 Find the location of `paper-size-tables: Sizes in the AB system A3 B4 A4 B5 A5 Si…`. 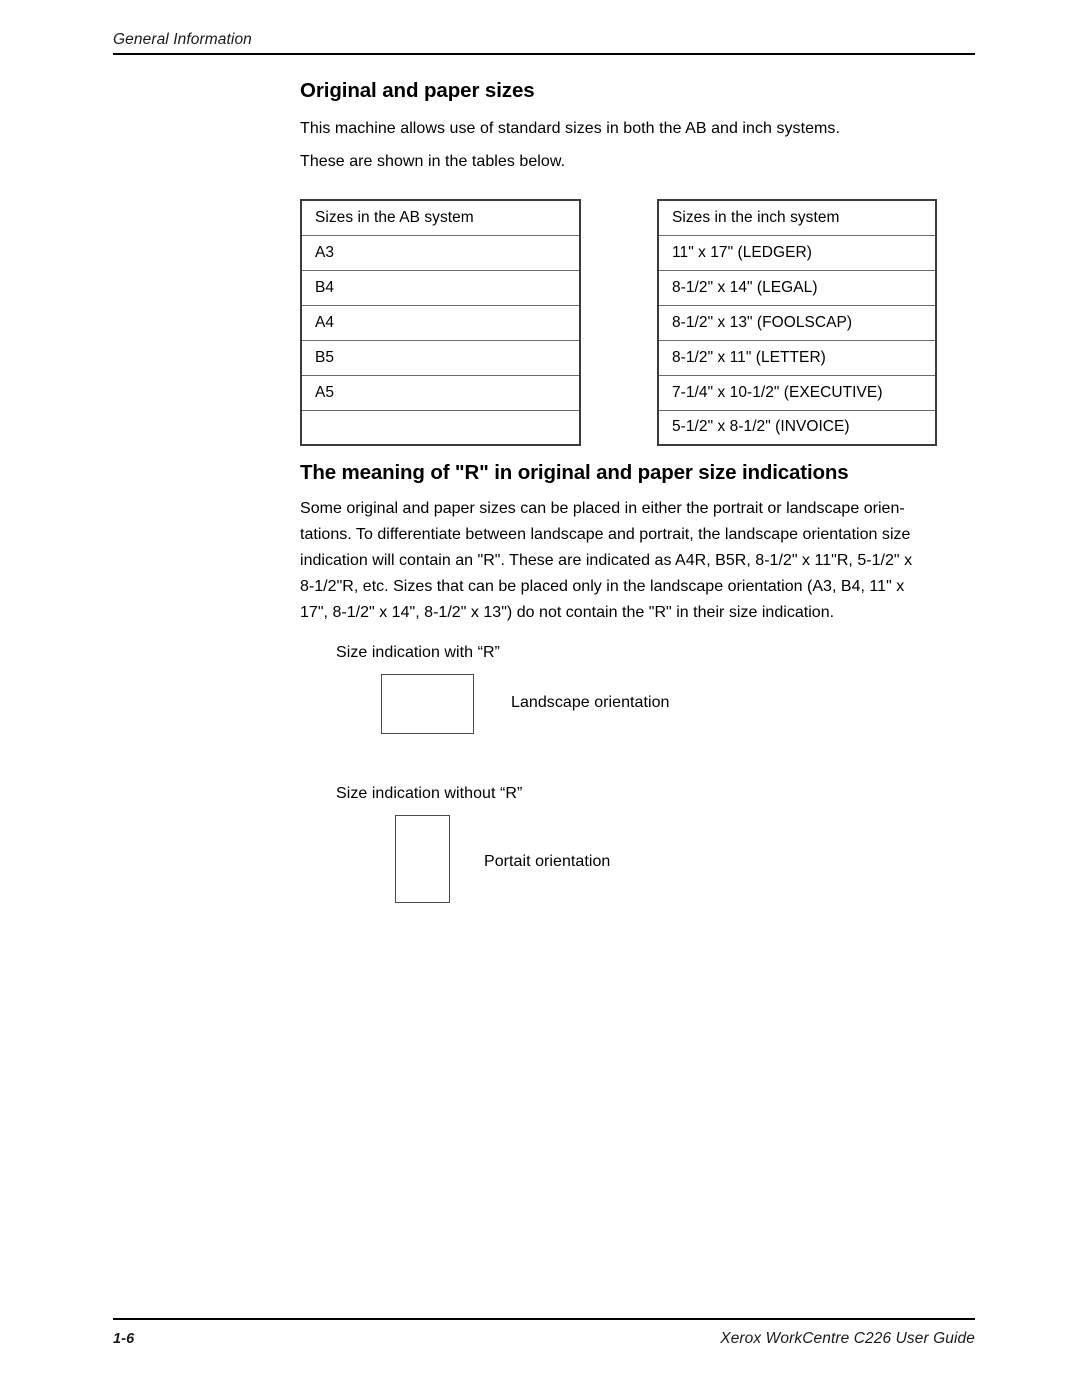

paper-size-tables: Sizes in the AB system A3 B4 A4 B5 A5 Si… is located at coordinates (650, 322).